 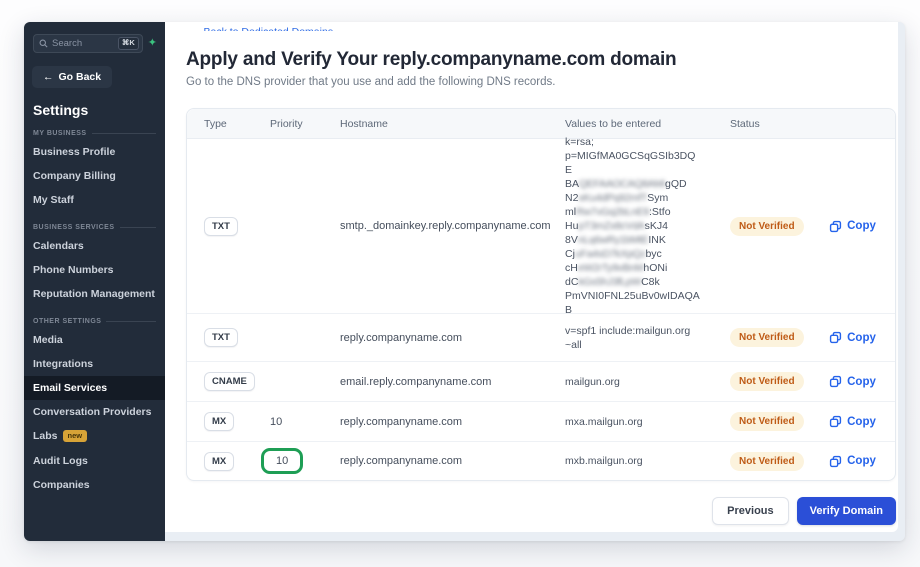 I want to click on back-to-dedicated-domains-link: ← Back to Dedicated Domains, so click(x=259, y=28).